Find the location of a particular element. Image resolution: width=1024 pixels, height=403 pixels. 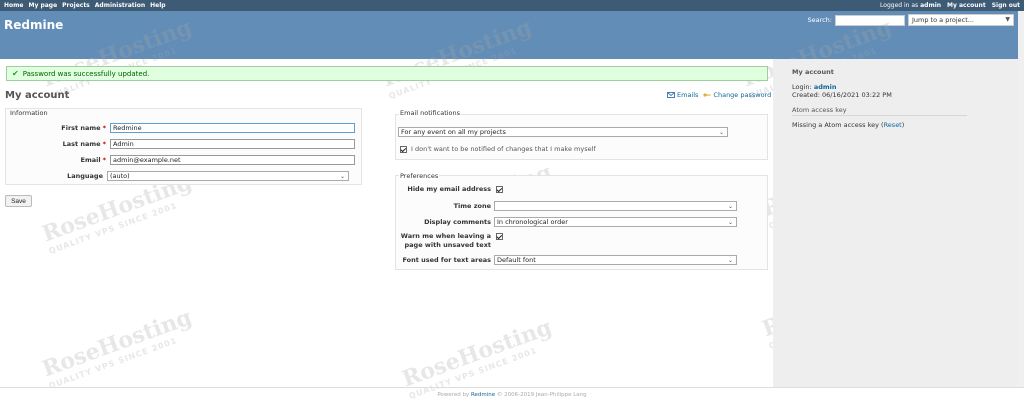

change-password-link: Change password is located at coordinates (742, 95).